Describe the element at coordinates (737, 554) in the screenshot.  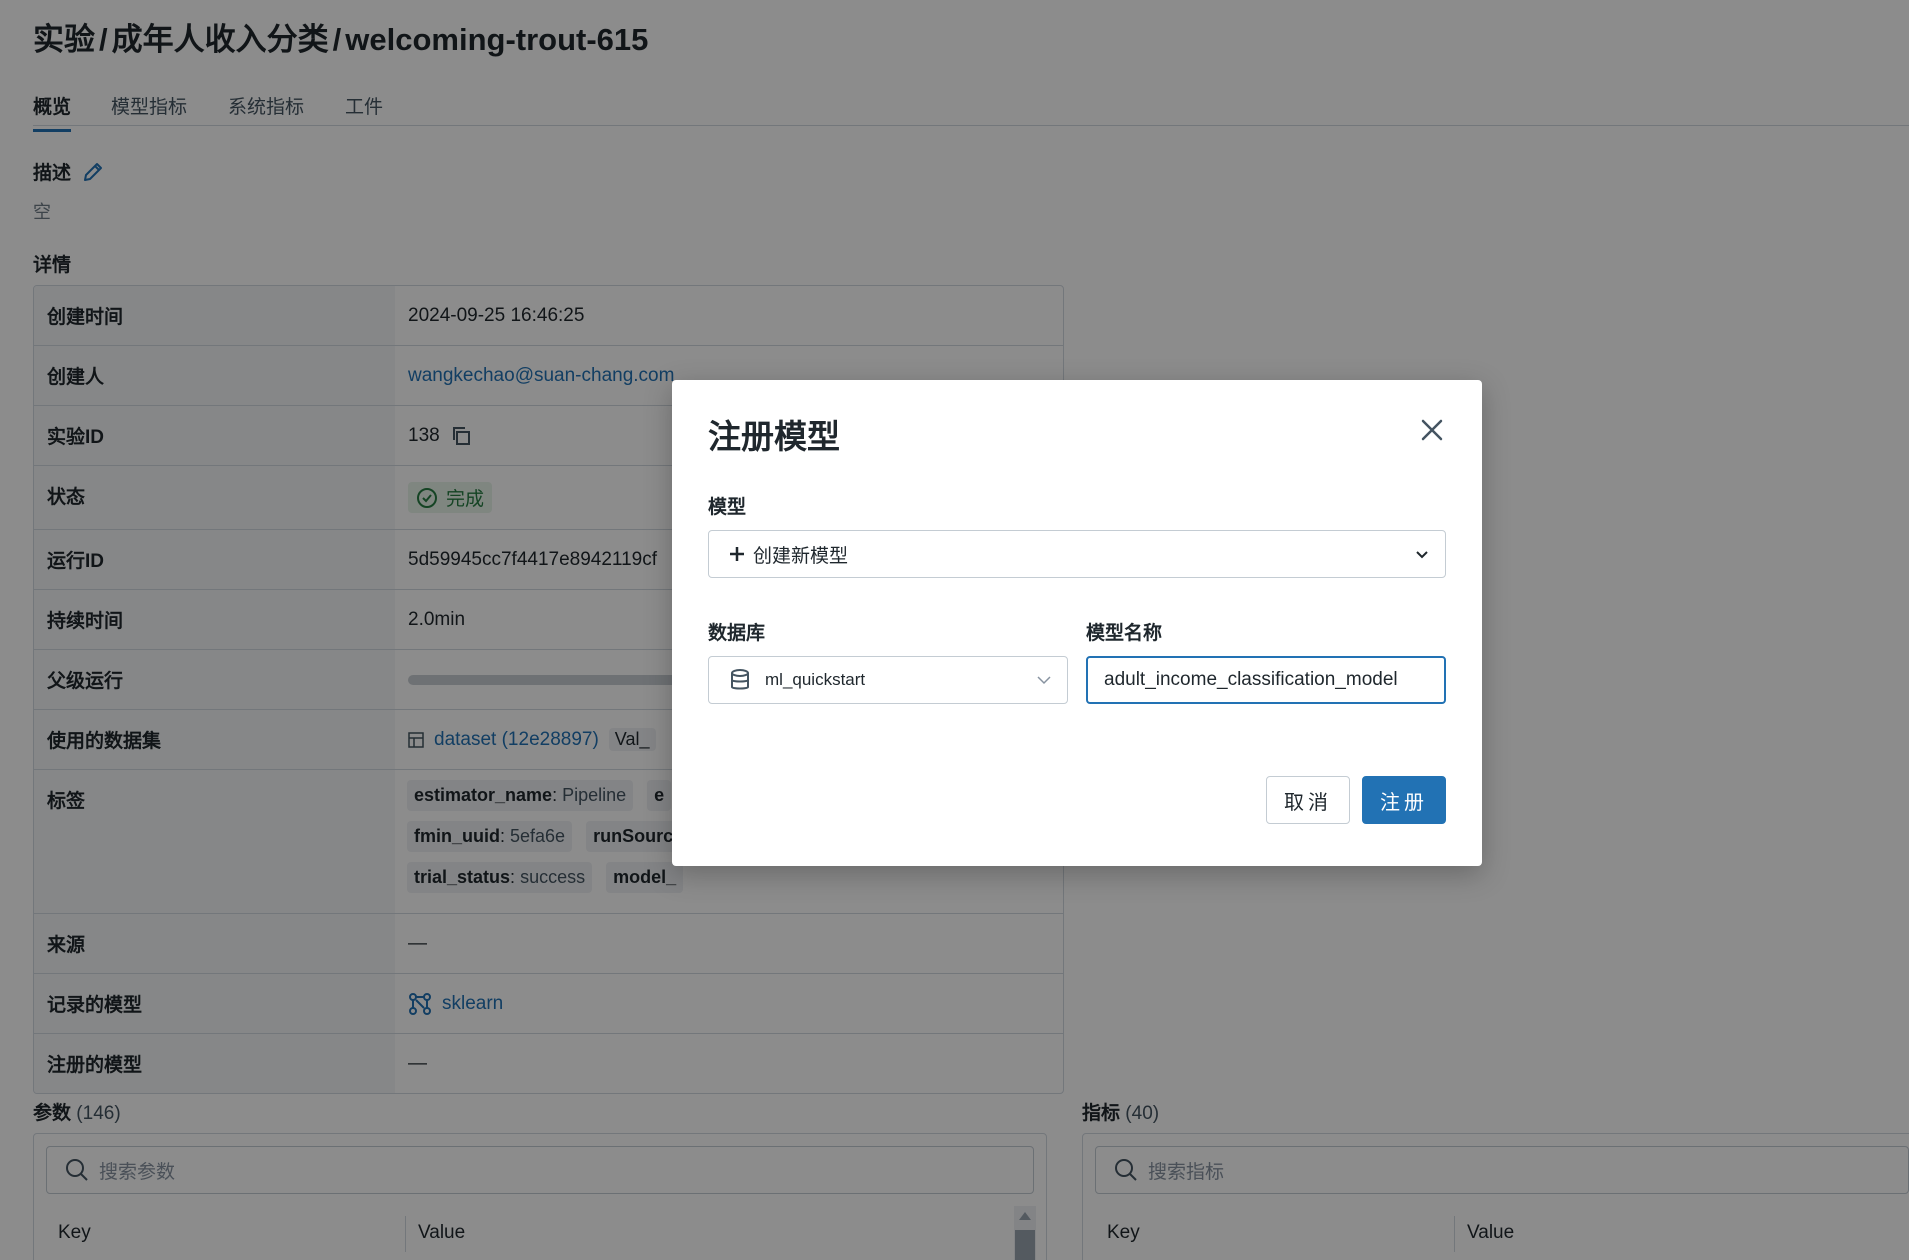
I see `plus-icon` at that location.